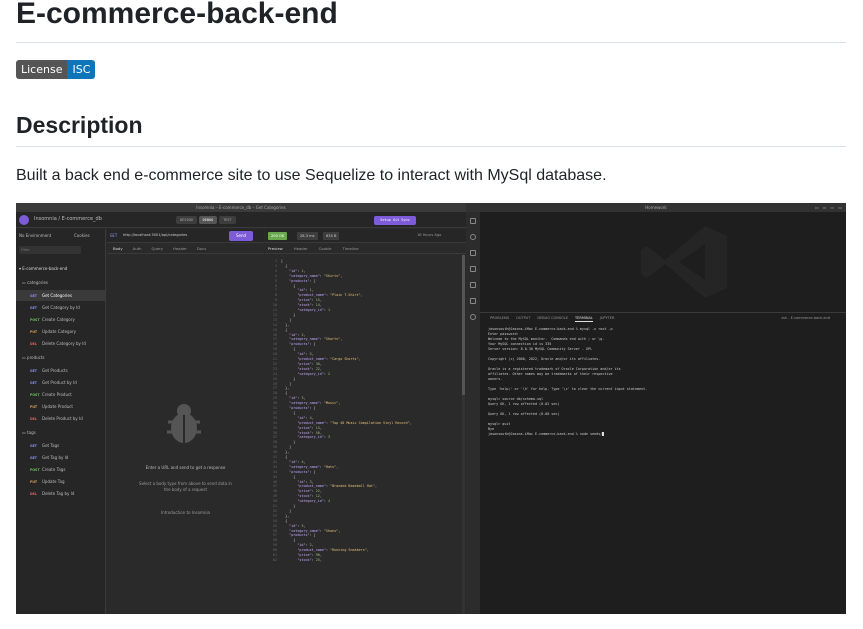 This screenshot has width=863, height=629. I want to click on request-item: POST Create Product, so click(61, 394).